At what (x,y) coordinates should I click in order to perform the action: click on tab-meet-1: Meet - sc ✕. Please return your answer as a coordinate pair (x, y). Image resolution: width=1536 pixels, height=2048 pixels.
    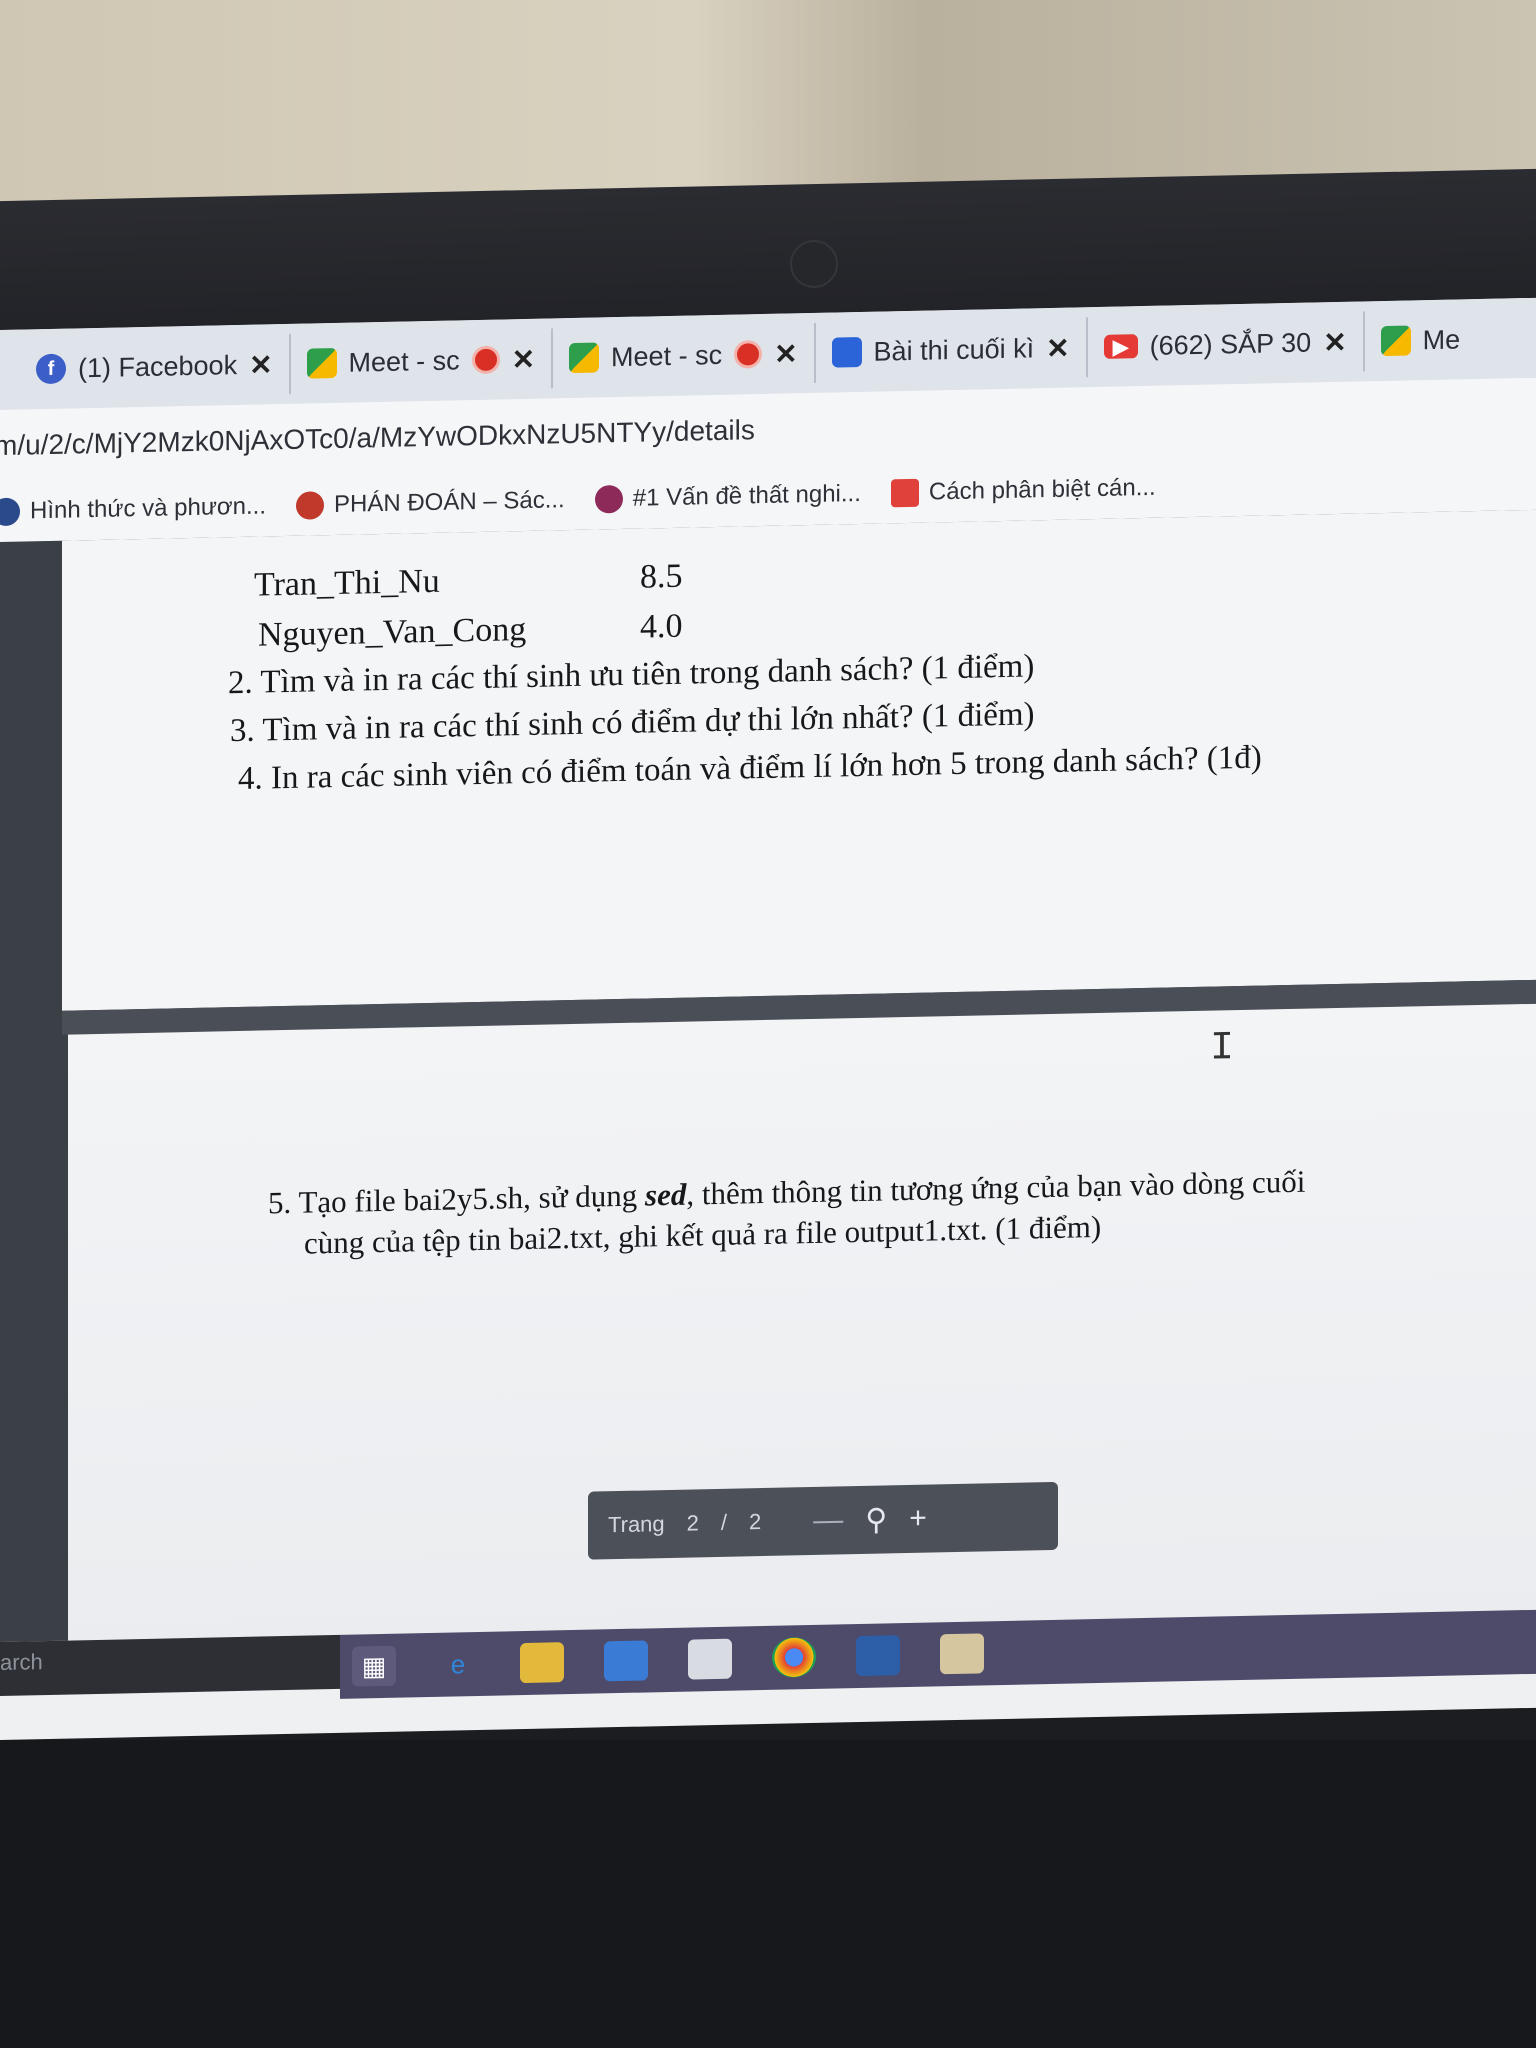
    Looking at the image, I should click on (422, 361).